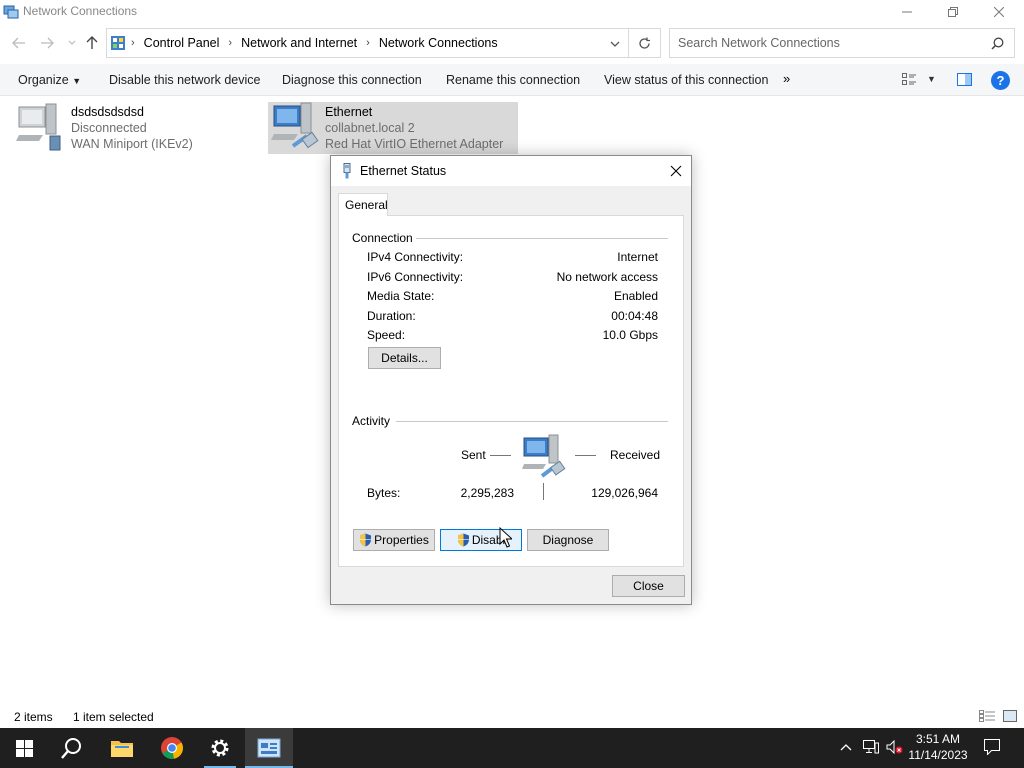  Describe the element at coordinates (825, 43) in the screenshot. I see `search-input` at that location.